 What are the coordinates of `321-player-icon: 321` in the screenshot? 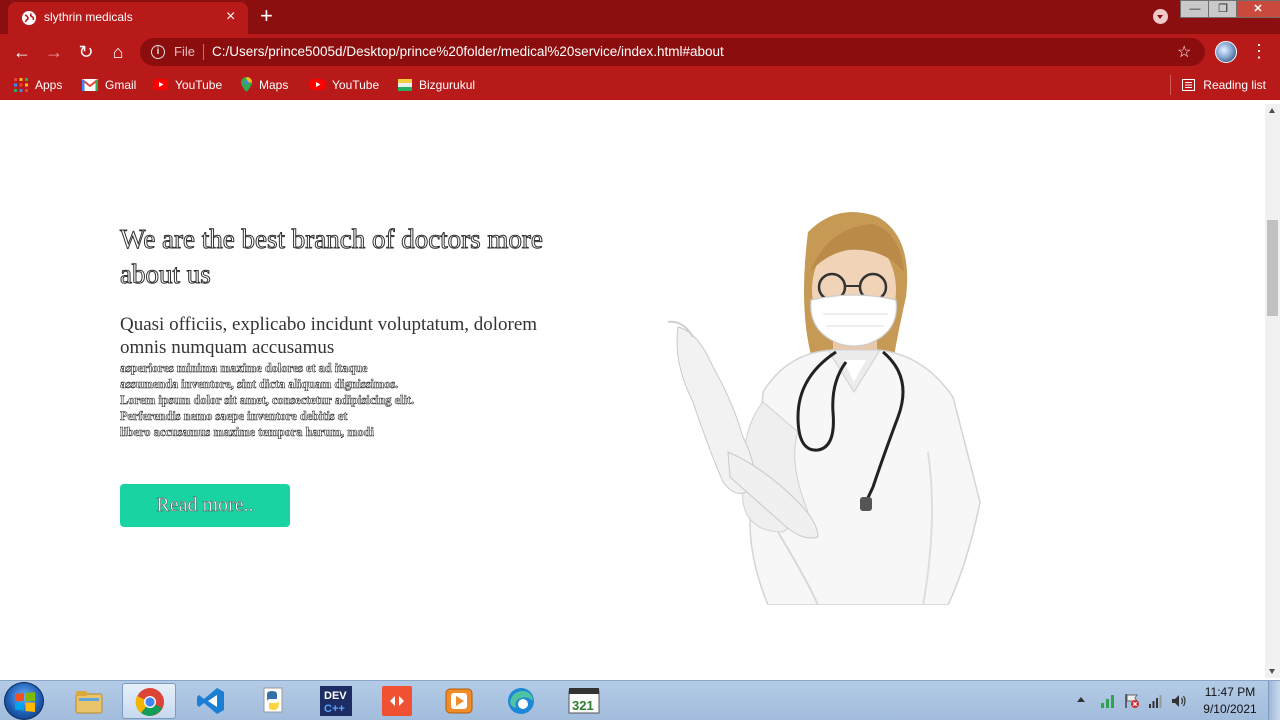 It's located at (584, 701).